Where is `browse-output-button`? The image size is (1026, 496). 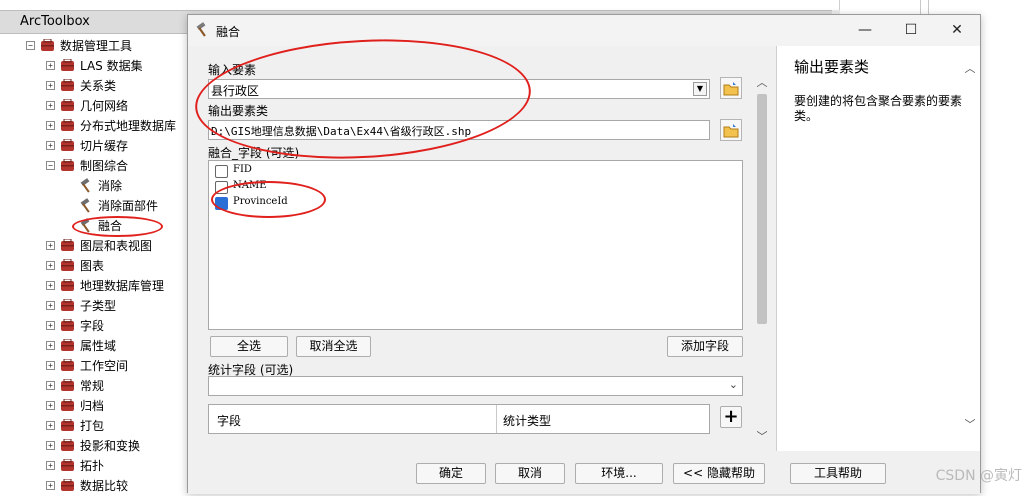 browse-output-button is located at coordinates (731, 130).